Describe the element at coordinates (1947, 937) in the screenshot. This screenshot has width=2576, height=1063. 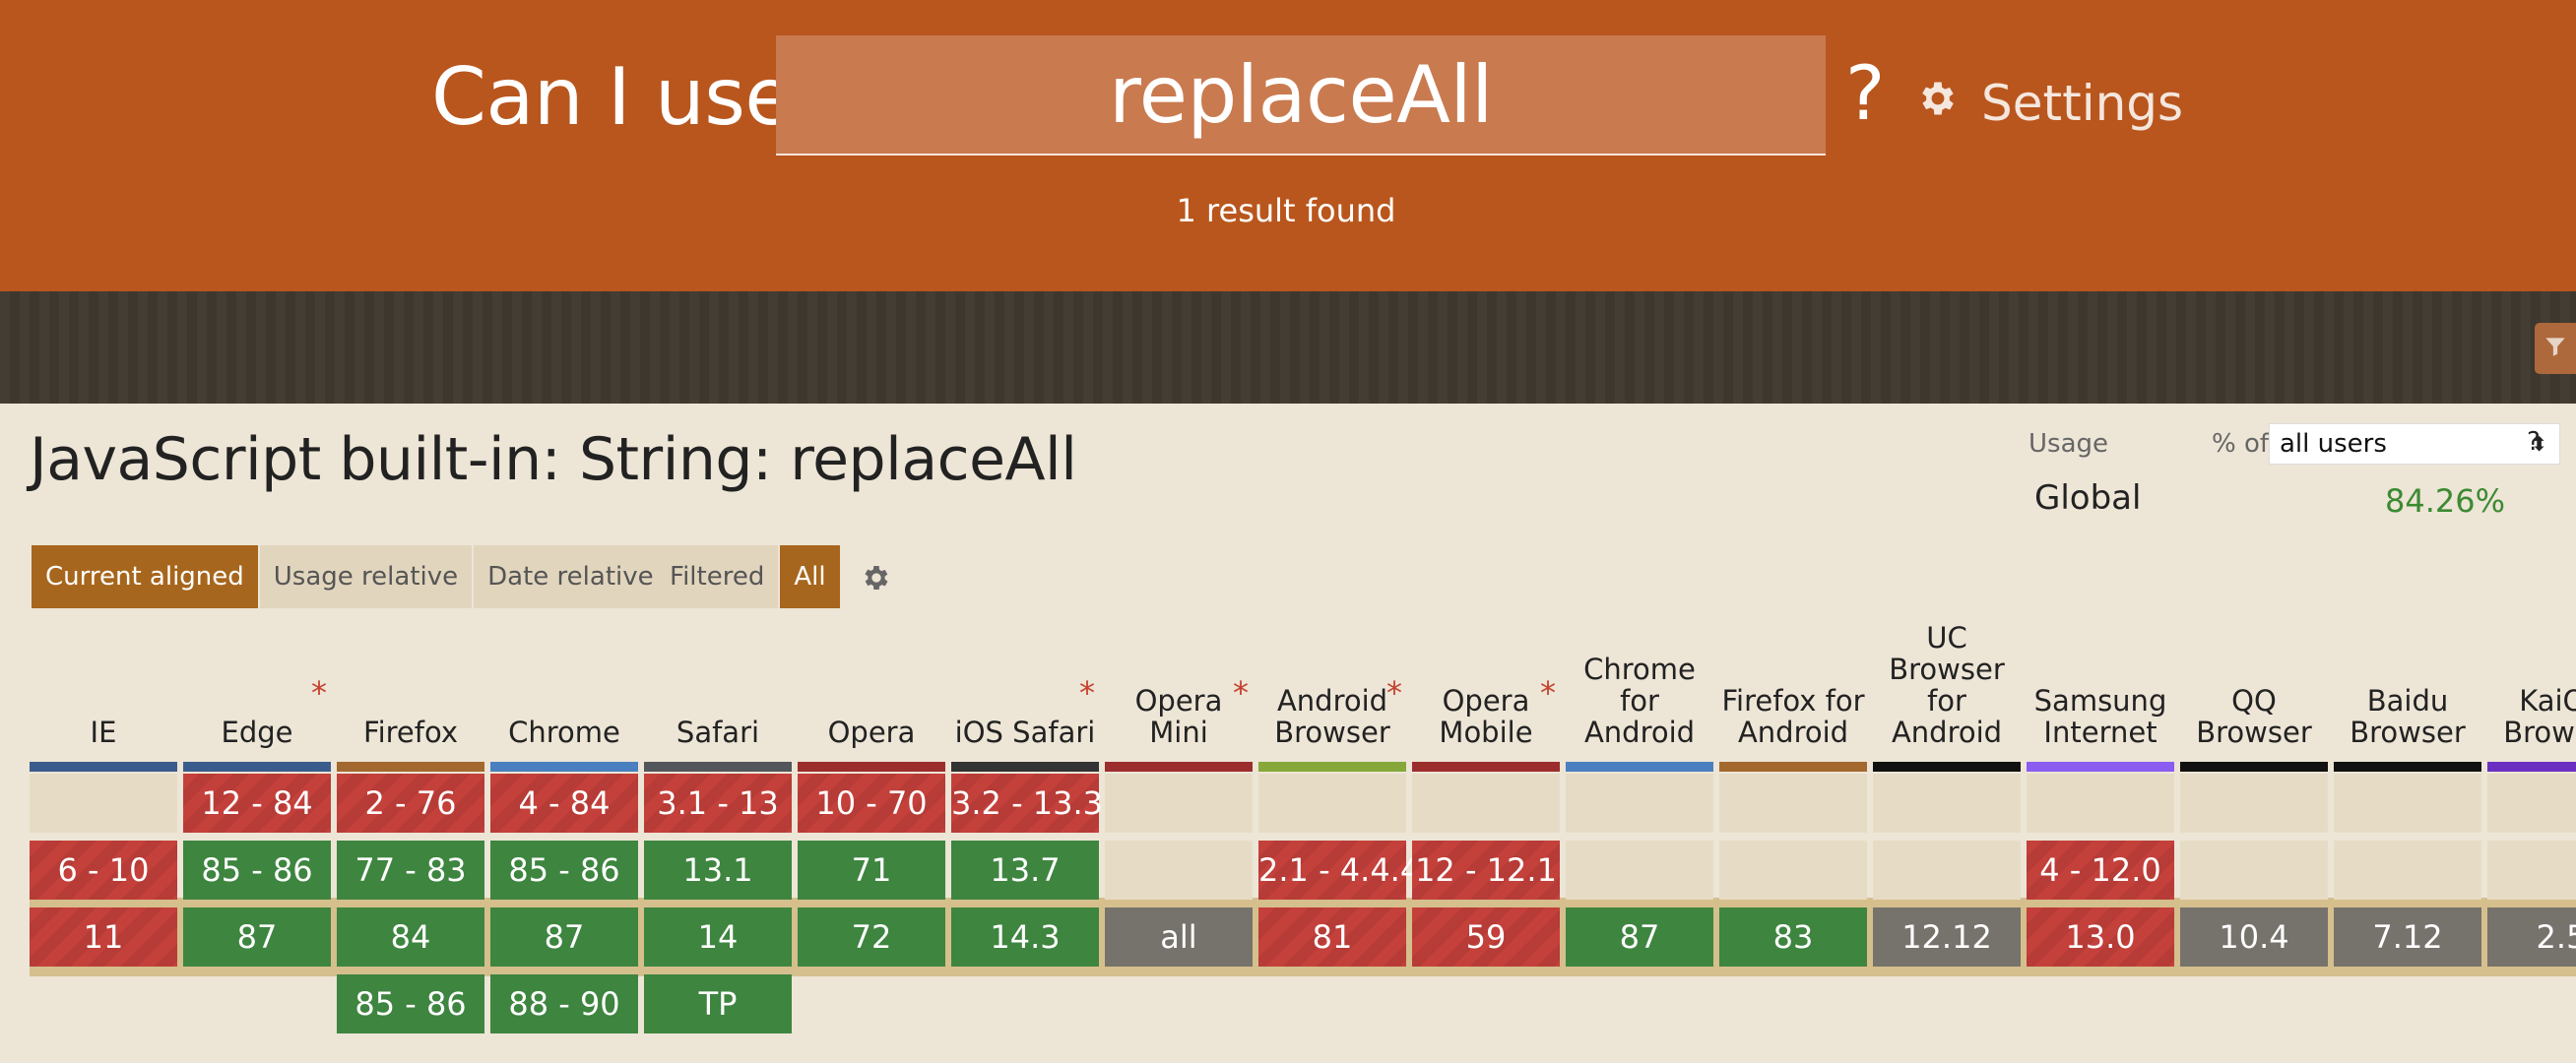
I see `version-cell: 12.12` at that location.